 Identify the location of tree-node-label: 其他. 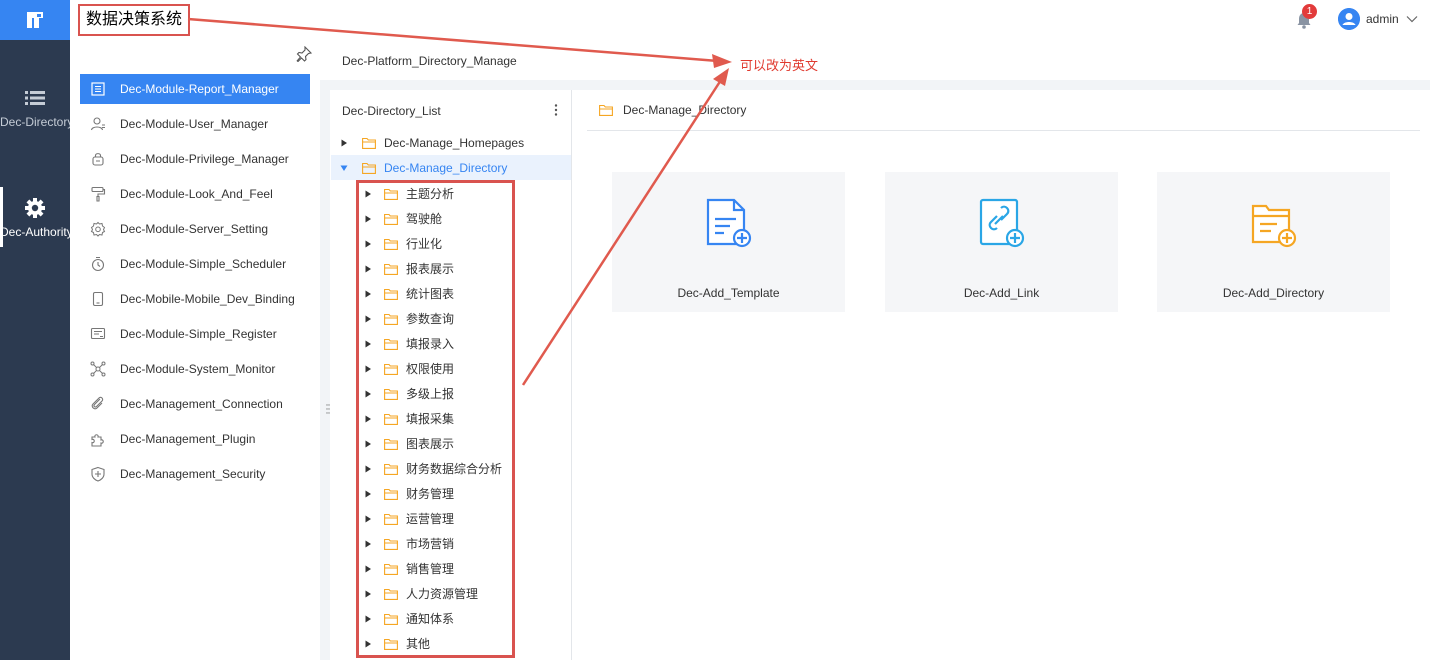
(418, 644).